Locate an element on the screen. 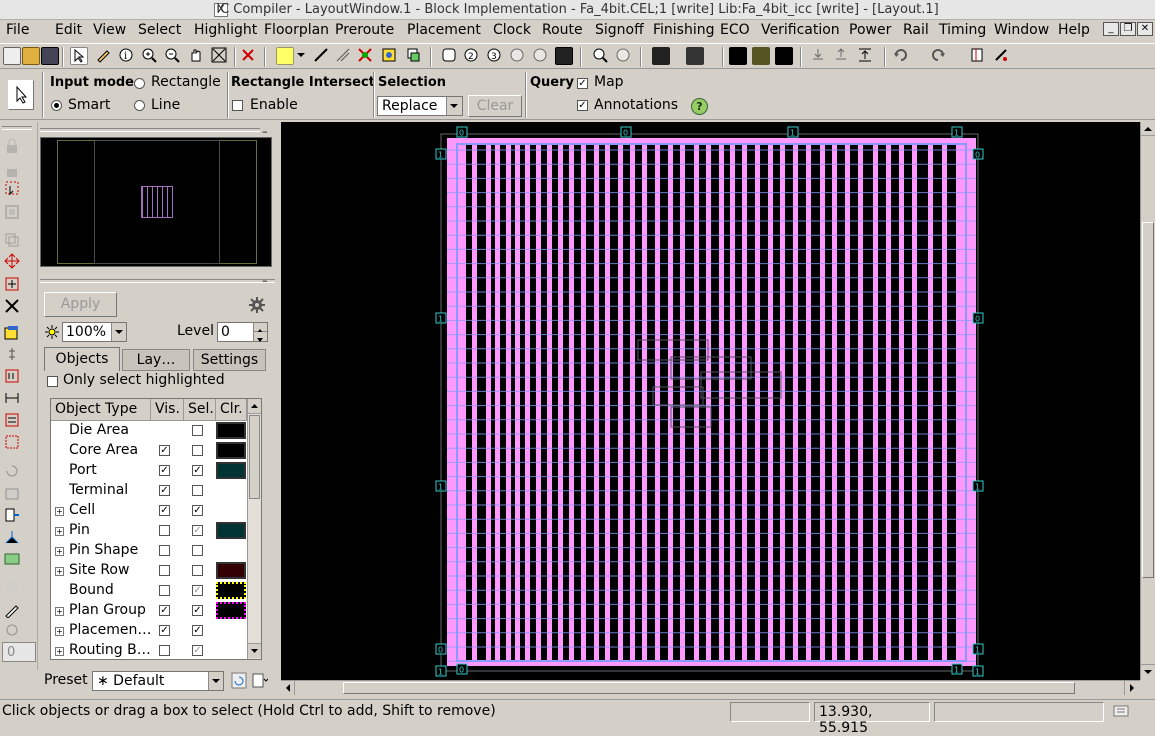  flylines-icon is located at coordinates (366, 56).